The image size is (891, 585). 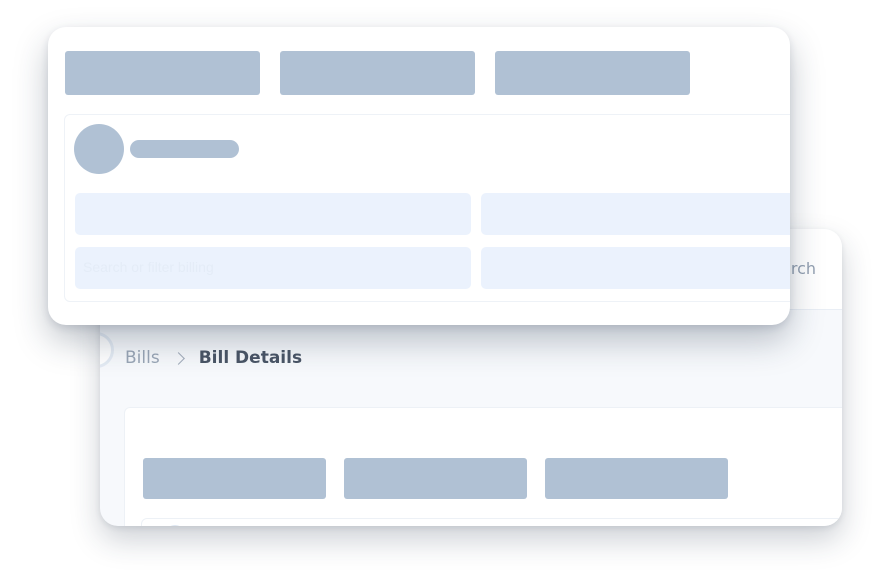 What do you see at coordinates (184, 149) in the screenshot?
I see `name-skeleton` at bounding box center [184, 149].